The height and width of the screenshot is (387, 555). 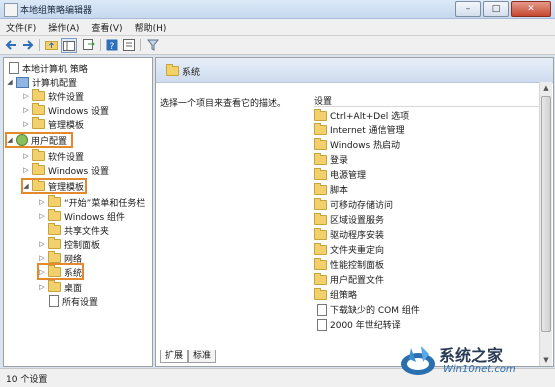 I want to click on description-text: 选择一个项目来查看它的描述。, so click(x=223, y=104).